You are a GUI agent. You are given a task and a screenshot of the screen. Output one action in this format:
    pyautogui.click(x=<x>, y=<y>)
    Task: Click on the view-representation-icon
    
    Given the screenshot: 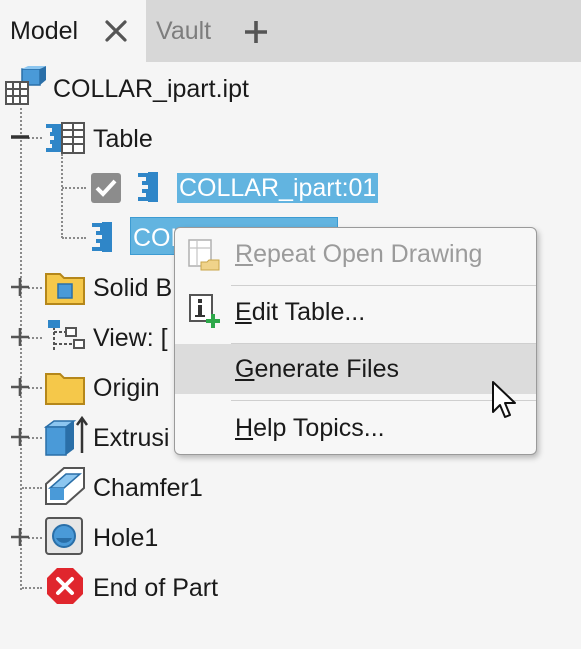 What is the action you would take?
    pyautogui.click(x=66, y=336)
    